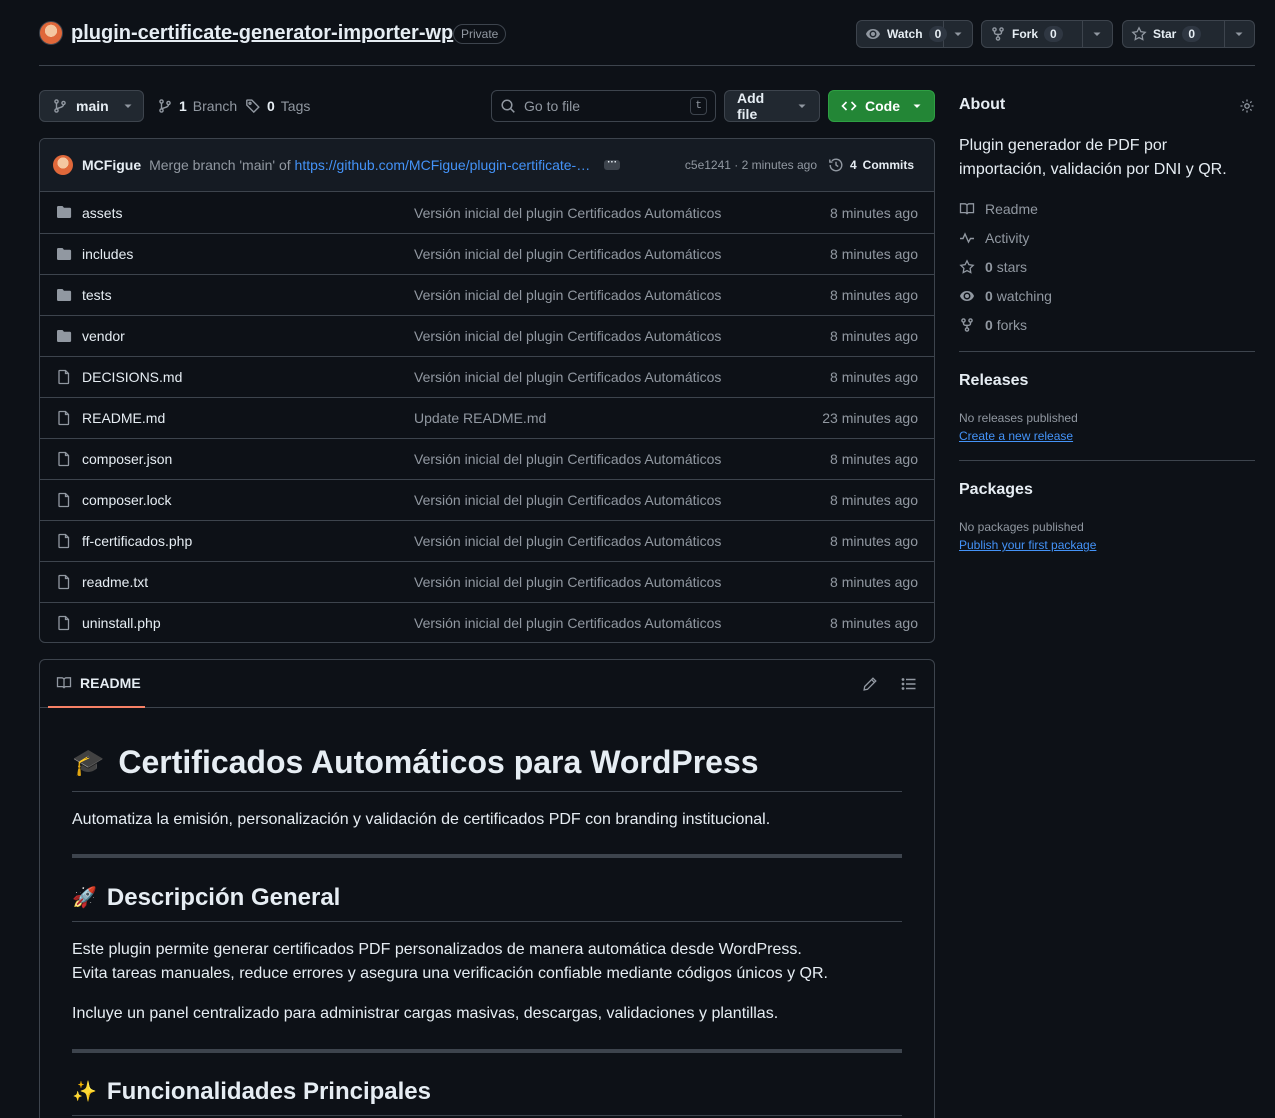 The image size is (1275, 1118). What do you see at coordinates (881, 106) in the screenshot?
I see `code-button: Code` at bounding box center [881, 106].